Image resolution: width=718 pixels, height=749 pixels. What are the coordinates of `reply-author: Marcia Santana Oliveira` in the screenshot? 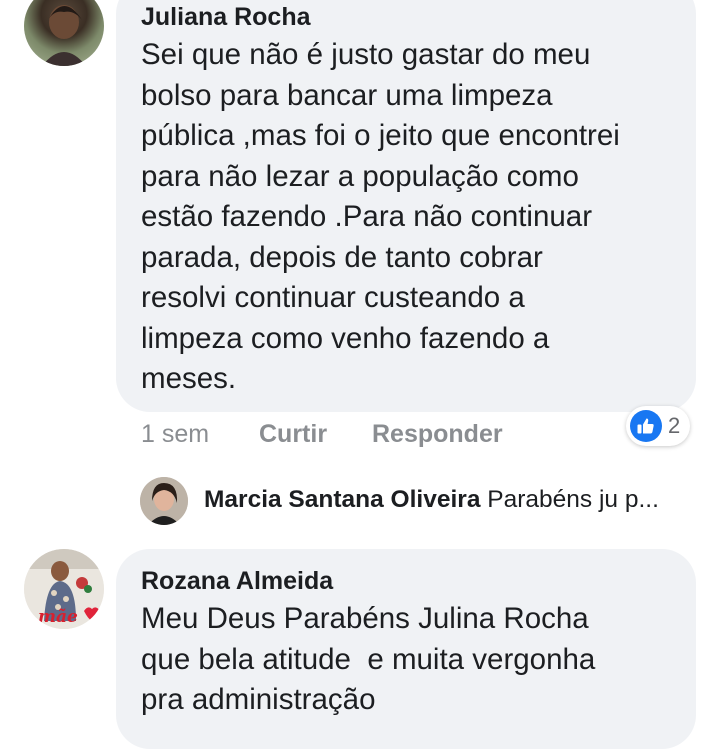 It's located at (342, 499).